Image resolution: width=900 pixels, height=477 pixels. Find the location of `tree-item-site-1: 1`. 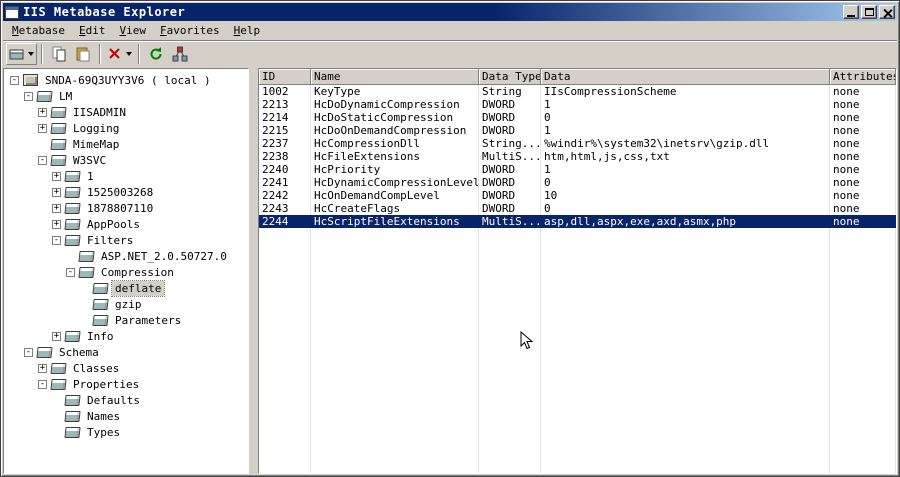

tree-item-site-1: 1 is located at coordinates (126, 176).